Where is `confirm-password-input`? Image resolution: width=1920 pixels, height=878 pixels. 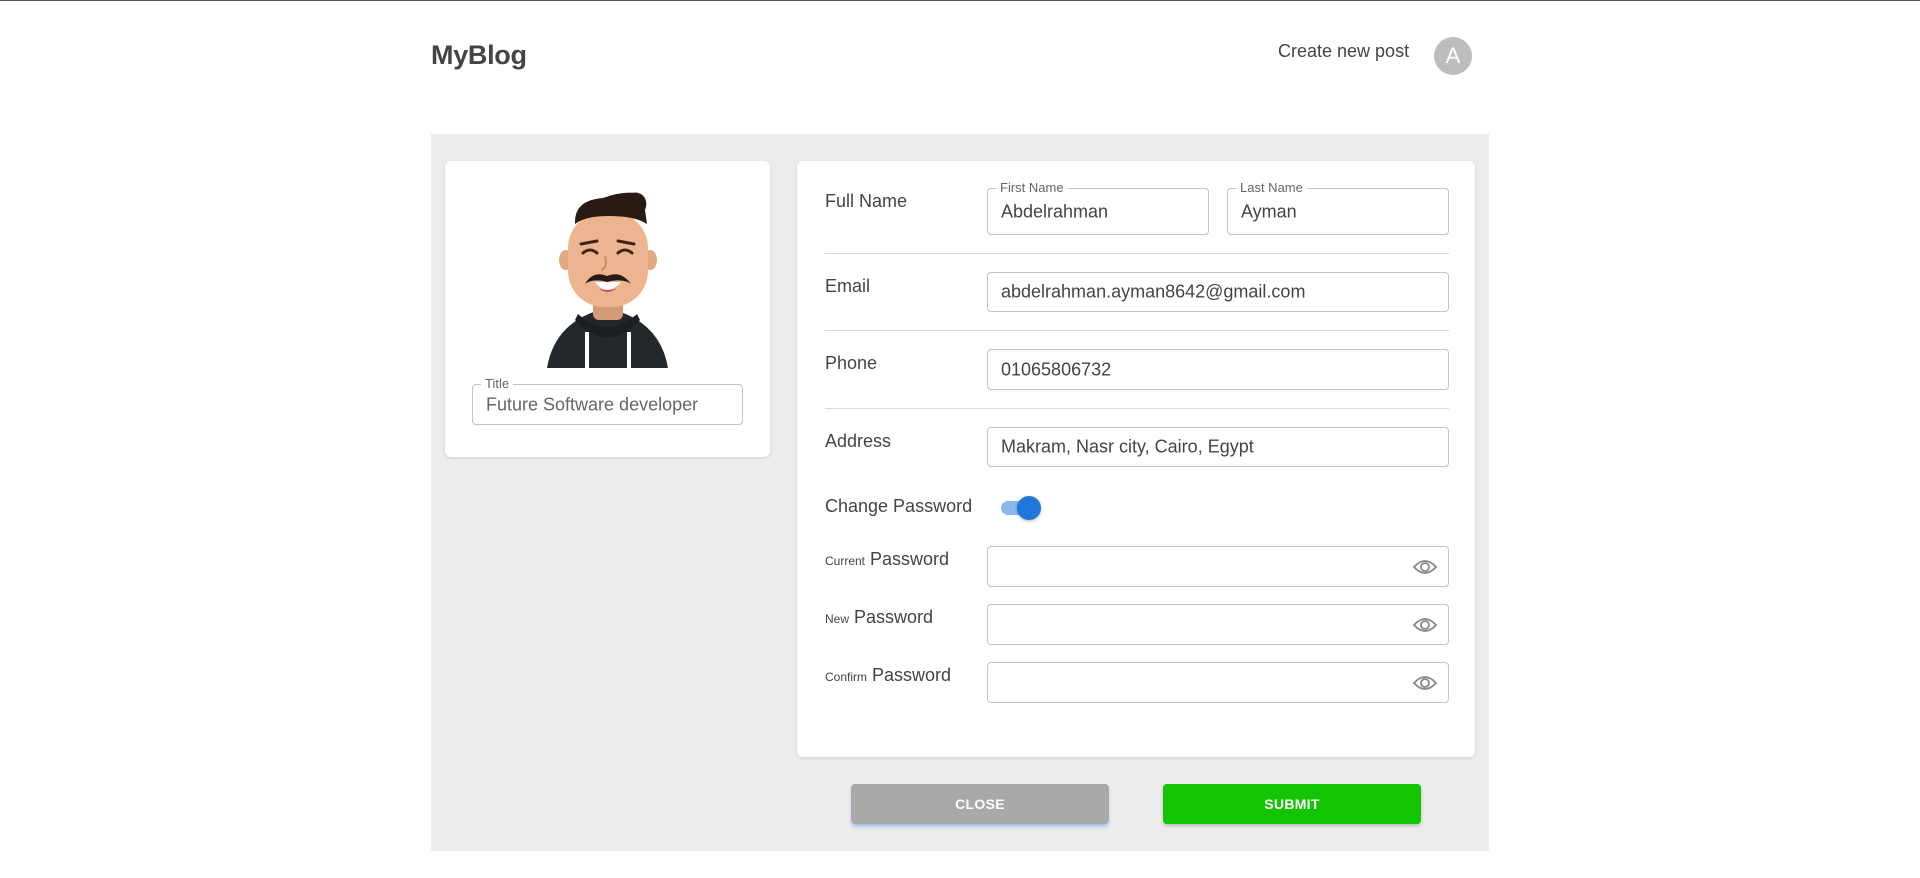
confirm-password-input is located at coordinates (1218, 682).